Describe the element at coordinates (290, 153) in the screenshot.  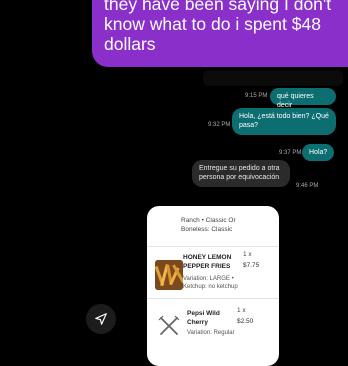
I see `message-timestamp: 9:37 PM` at that location.